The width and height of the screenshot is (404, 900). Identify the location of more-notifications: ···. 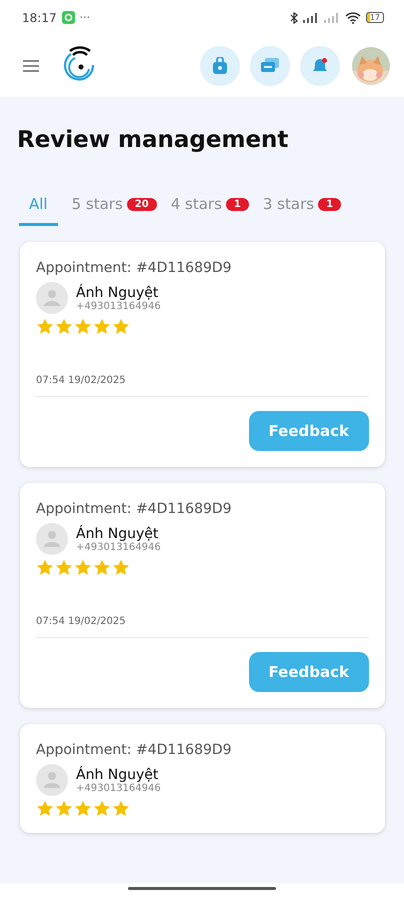
(85, 17).